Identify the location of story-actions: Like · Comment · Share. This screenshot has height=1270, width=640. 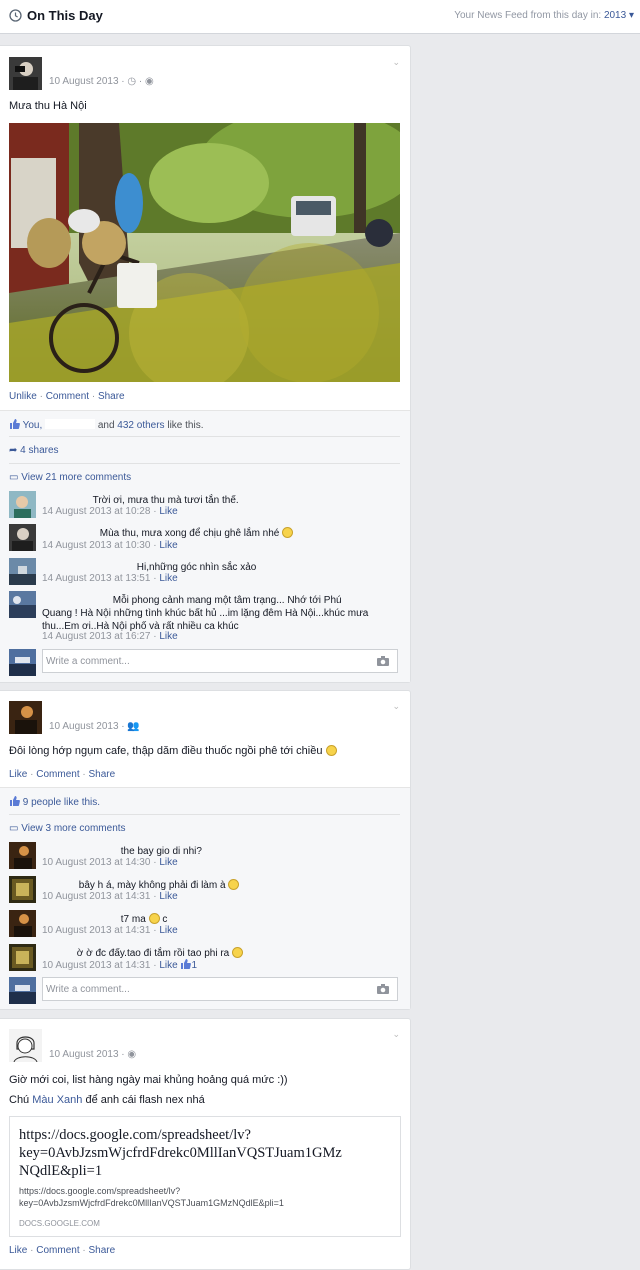
(62, 1250).